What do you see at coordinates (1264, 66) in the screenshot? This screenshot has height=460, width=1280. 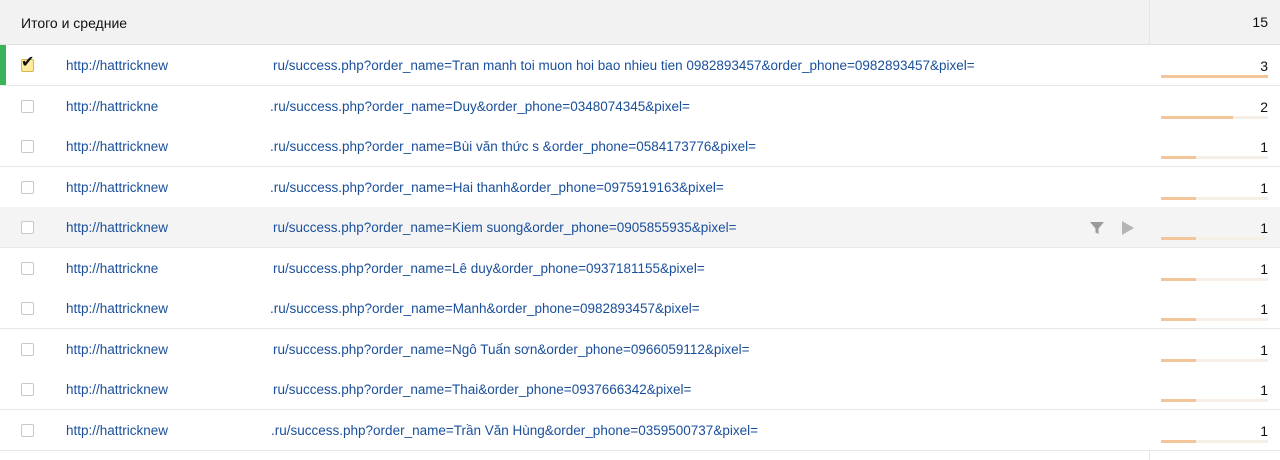 I see `visits-count: 3` at bounding box center [1264, 66].